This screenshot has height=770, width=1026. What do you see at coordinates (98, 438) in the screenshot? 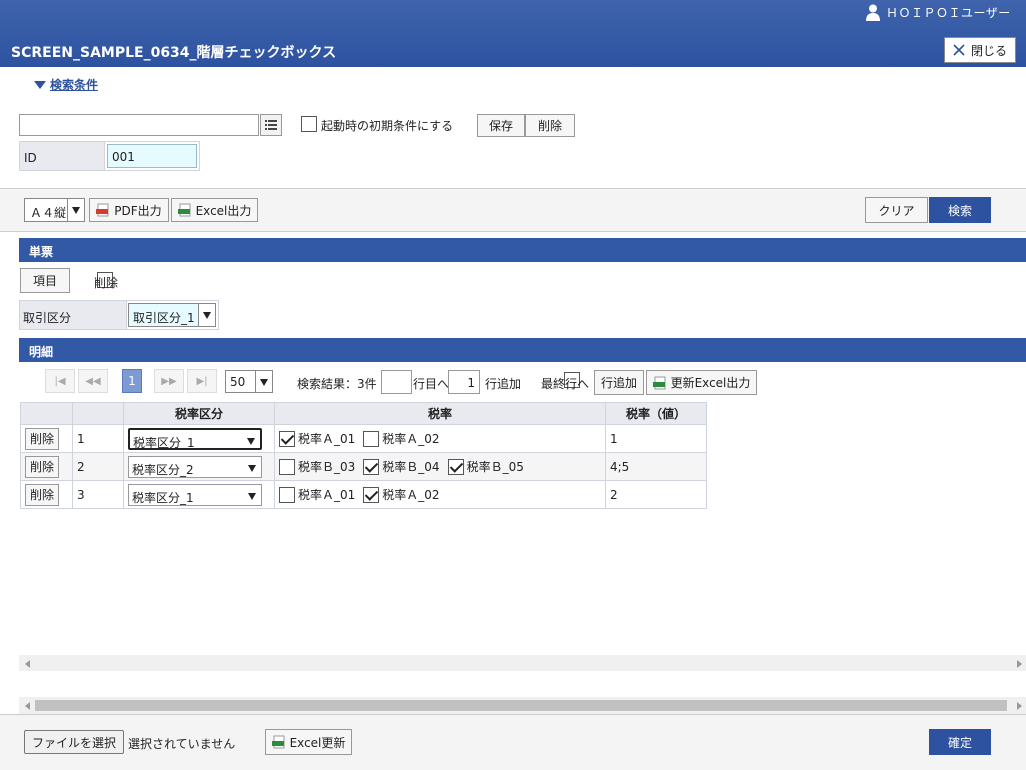
I see `row-number: 1` at bounding box center [98, 438].